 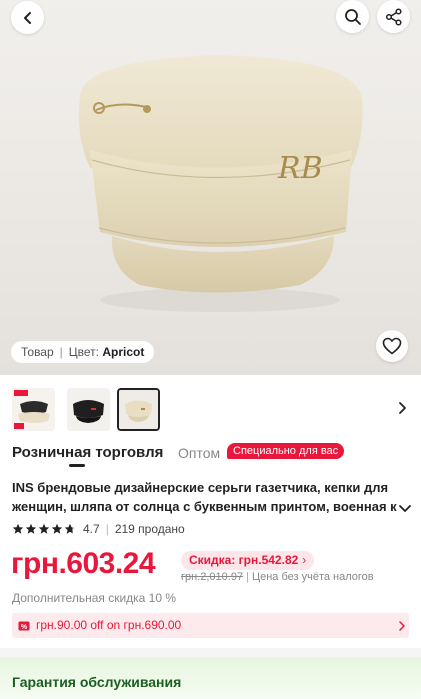 I want to click on chevron-left-icon, so click(x=27, y=17).